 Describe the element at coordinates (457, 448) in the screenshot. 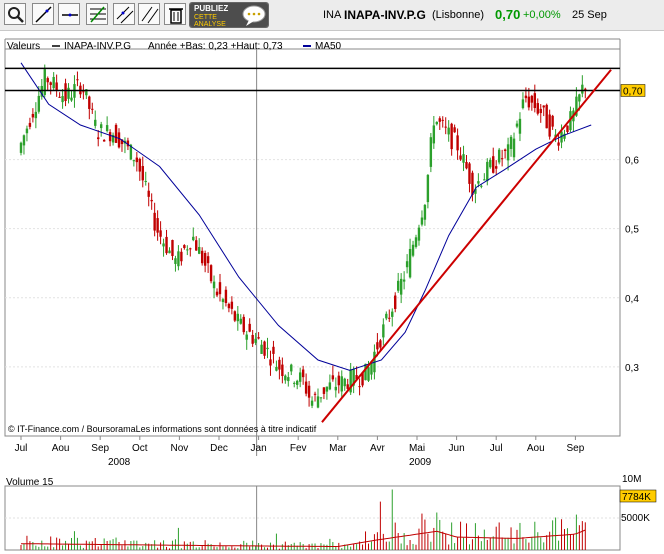

I see `x-tick-label: Jun` at that location.